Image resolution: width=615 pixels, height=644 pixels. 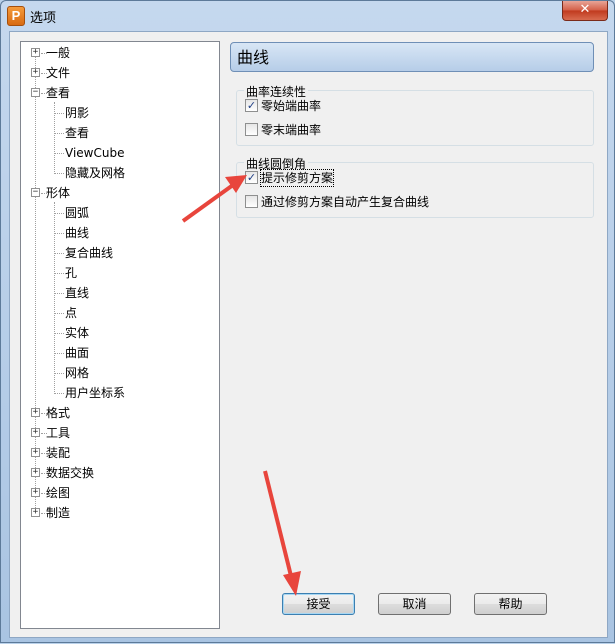 What do you see at coordinates (282, 533) in the screenshot?
I see `arrow-to-accept-icon` at bounding box center [282, 533].